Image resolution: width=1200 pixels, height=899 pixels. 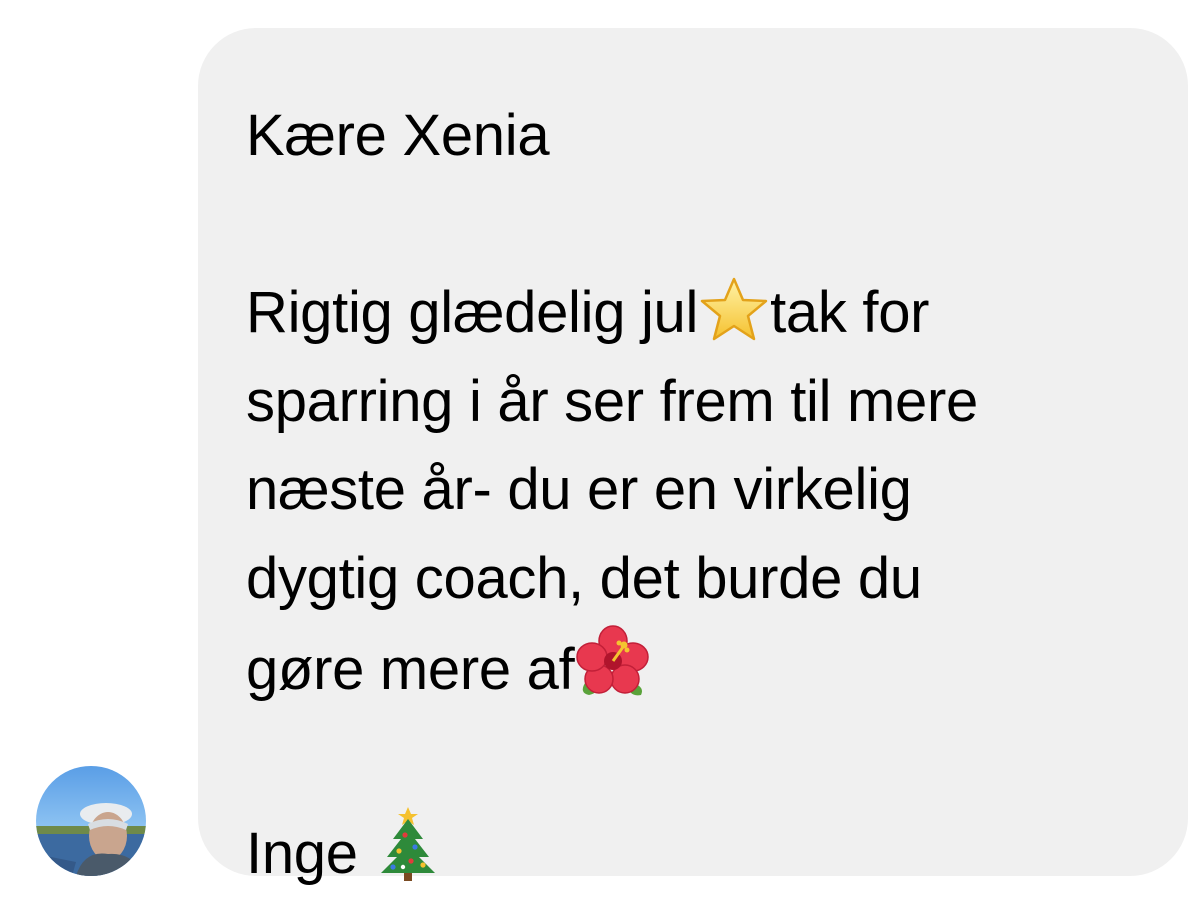 I want to click on message-line-1: Rigtig glædelig jul tak for, so click(x=693, y=313).